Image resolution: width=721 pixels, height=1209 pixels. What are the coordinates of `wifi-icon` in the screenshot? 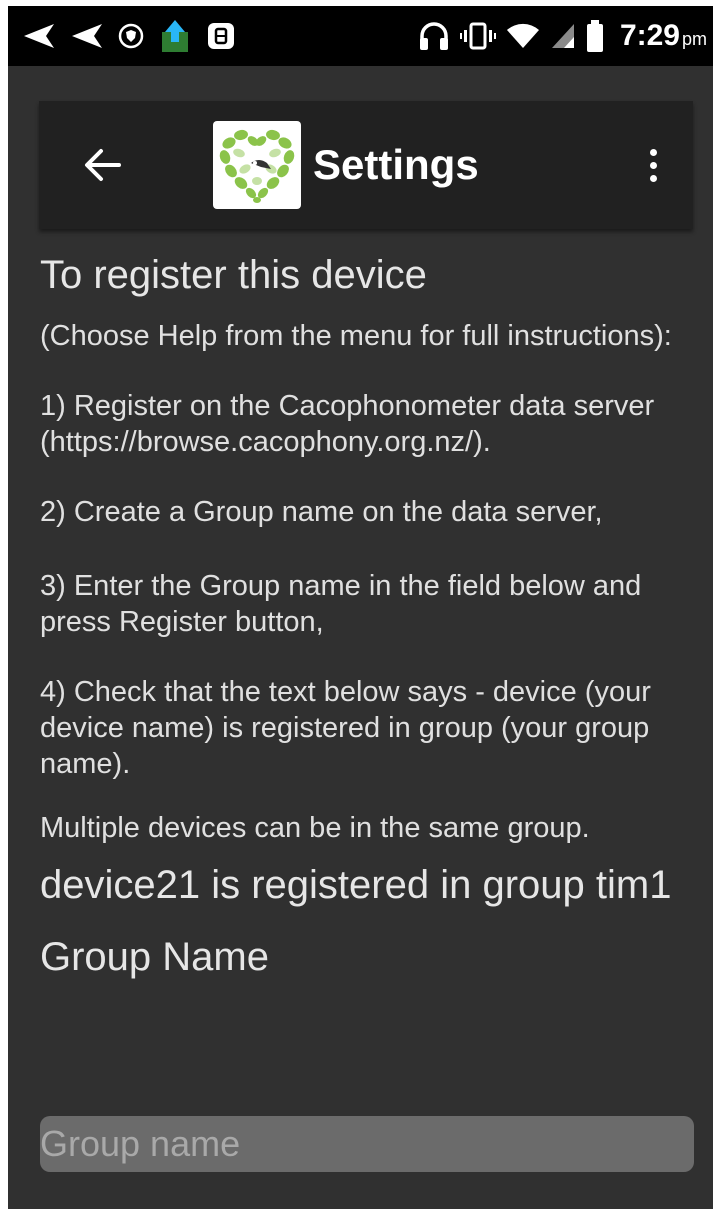 It's located at (523, 36).